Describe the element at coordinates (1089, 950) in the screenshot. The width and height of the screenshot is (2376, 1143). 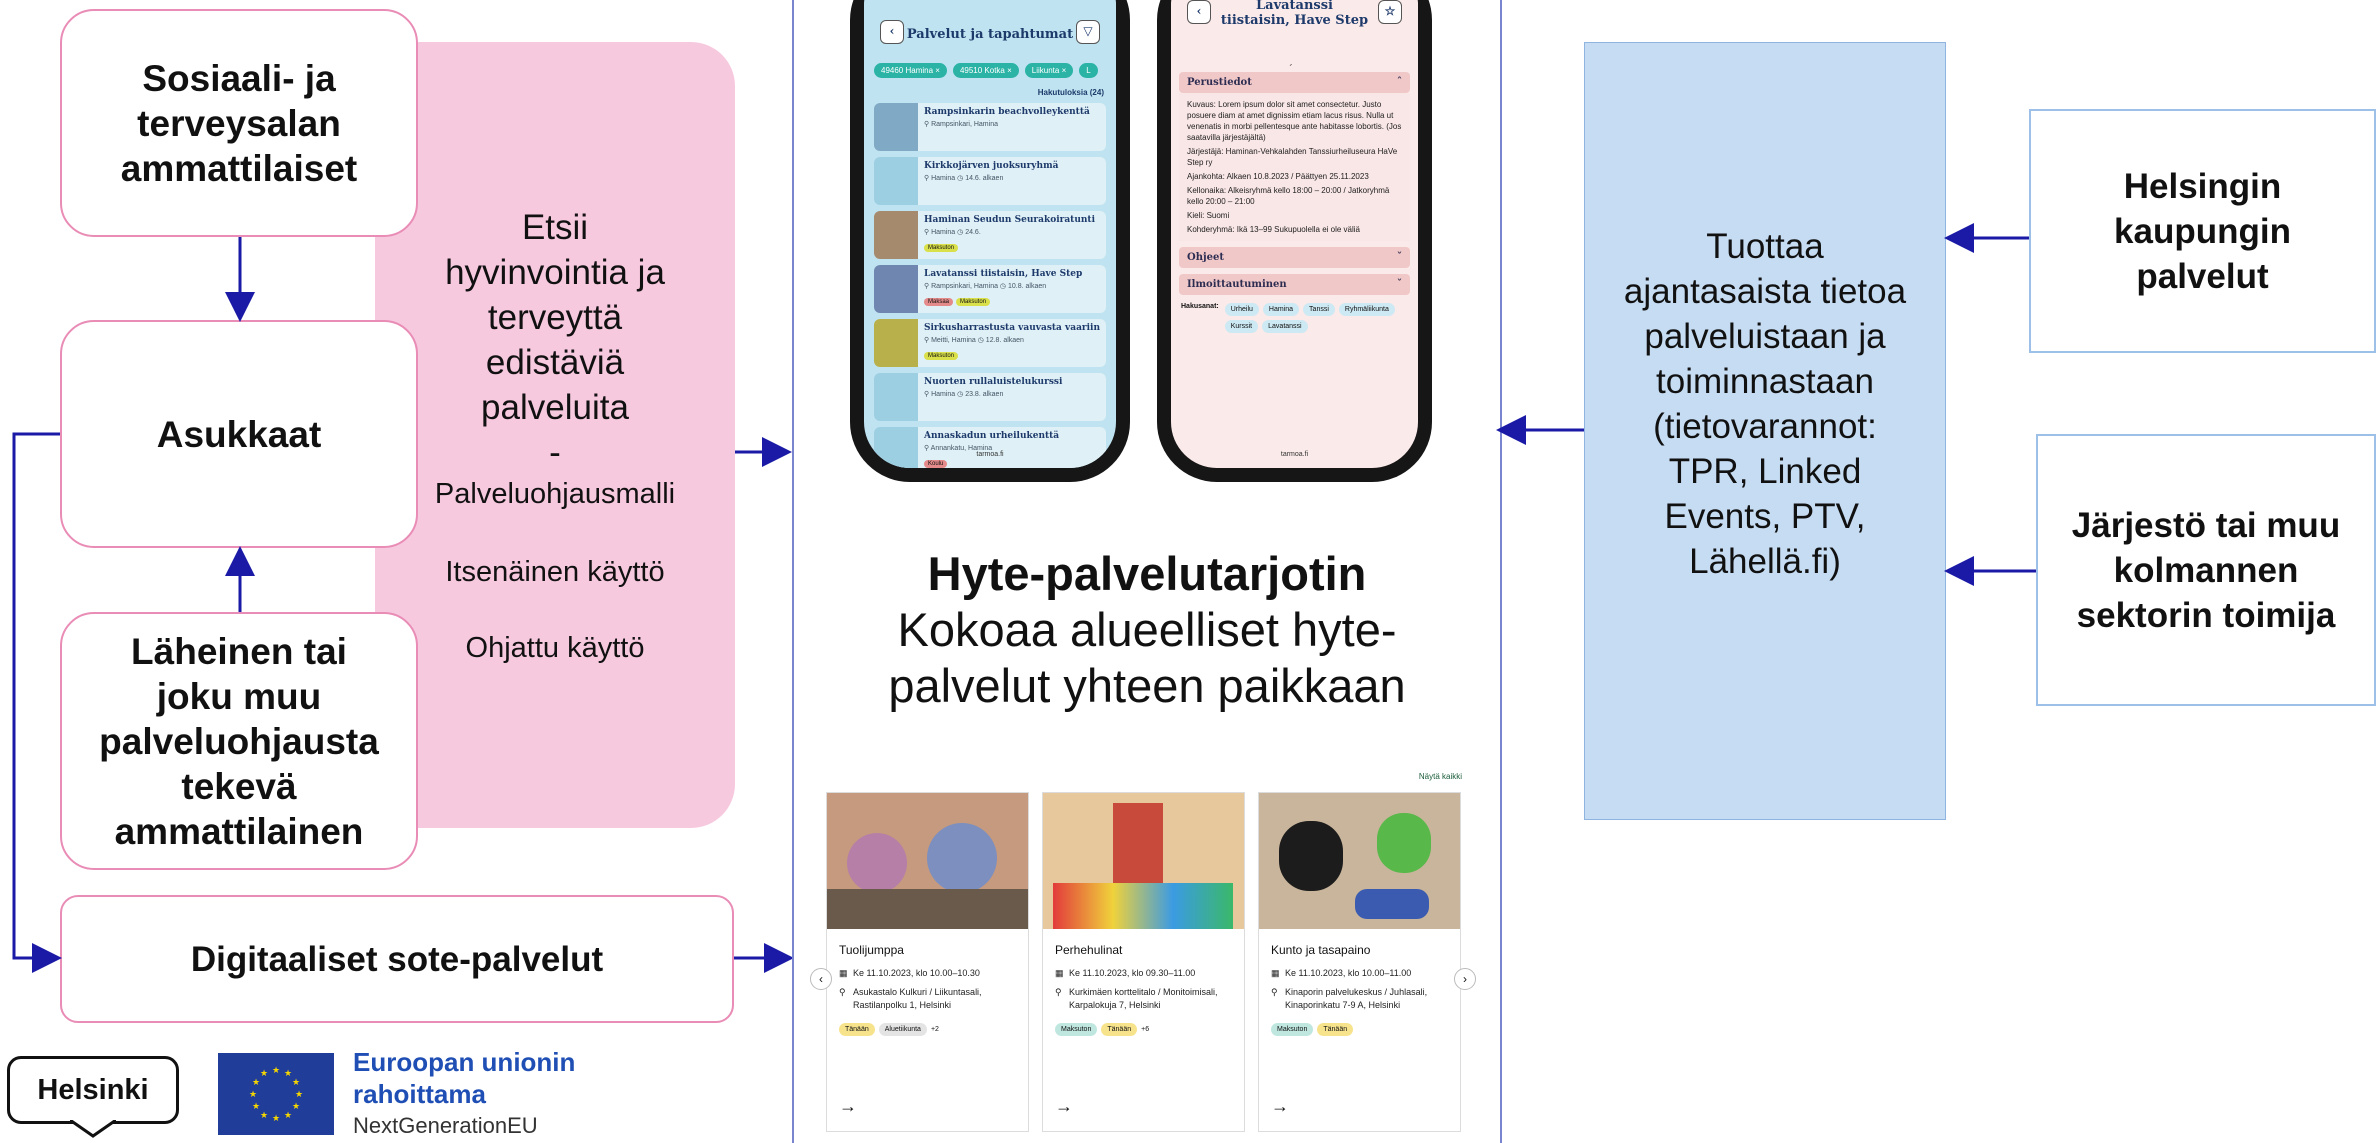
I see `event-card-title: Perhehulinat` at that location.